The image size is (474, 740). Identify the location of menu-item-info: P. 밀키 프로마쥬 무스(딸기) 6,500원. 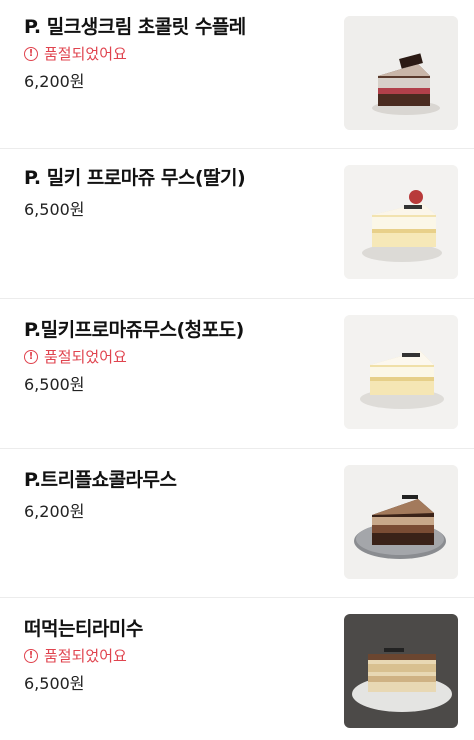
(174, 192).